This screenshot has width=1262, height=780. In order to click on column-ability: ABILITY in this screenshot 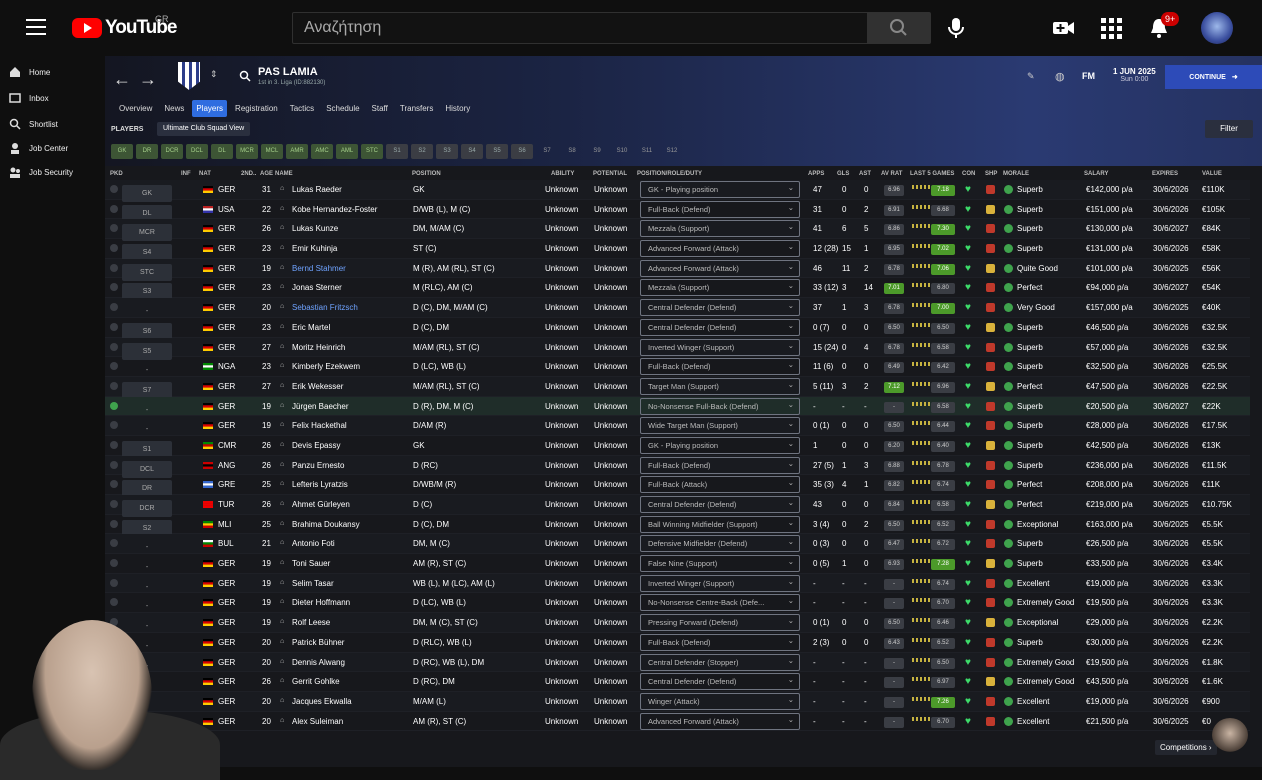, I will do `click(562, 174)`.